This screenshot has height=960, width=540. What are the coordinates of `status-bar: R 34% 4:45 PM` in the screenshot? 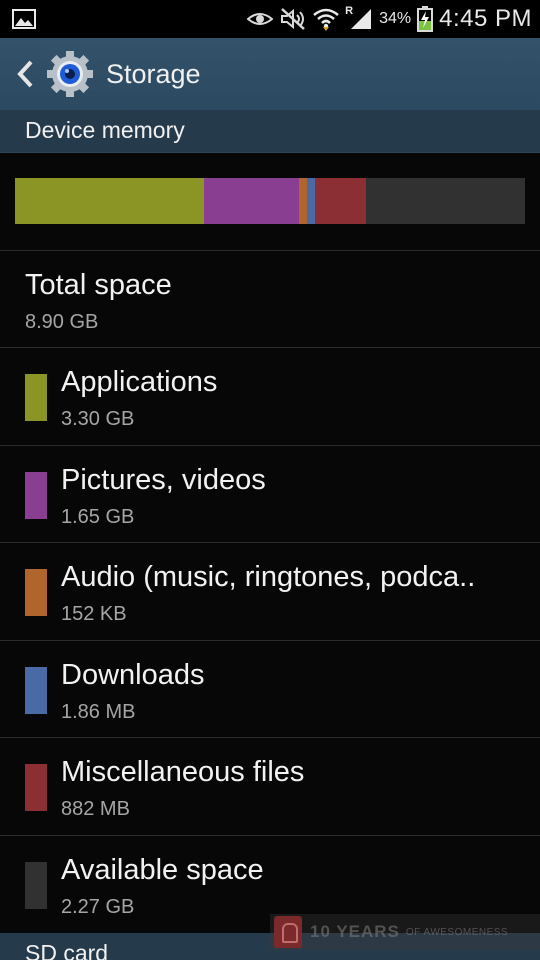 It's located at (270, 19).